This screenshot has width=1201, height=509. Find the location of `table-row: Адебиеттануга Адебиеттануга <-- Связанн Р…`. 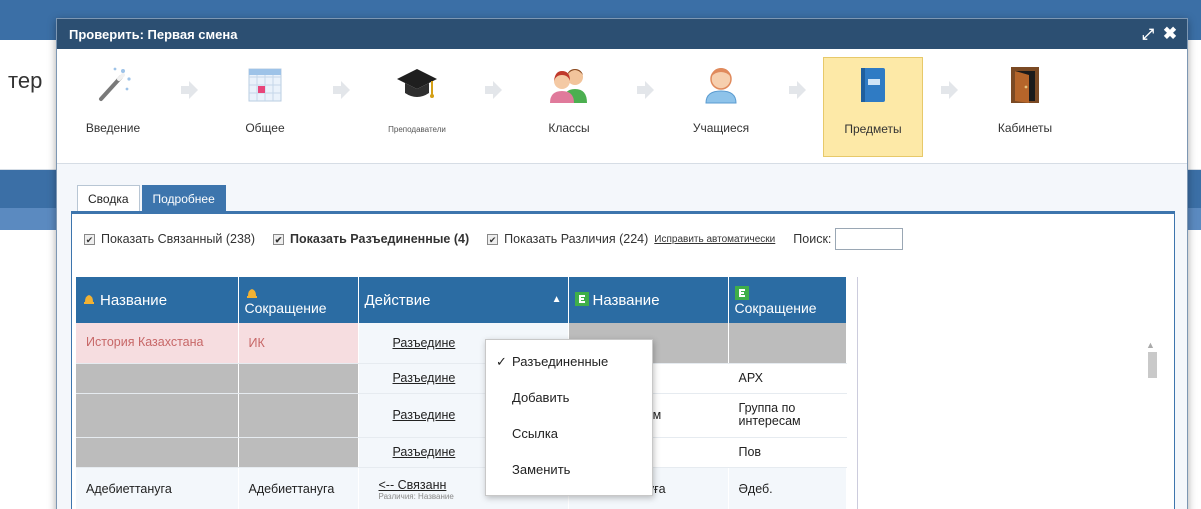

table-row: Адебиеттануга Адебиеттануга <-- Связанн Р… is located at coordinates (461, 488).